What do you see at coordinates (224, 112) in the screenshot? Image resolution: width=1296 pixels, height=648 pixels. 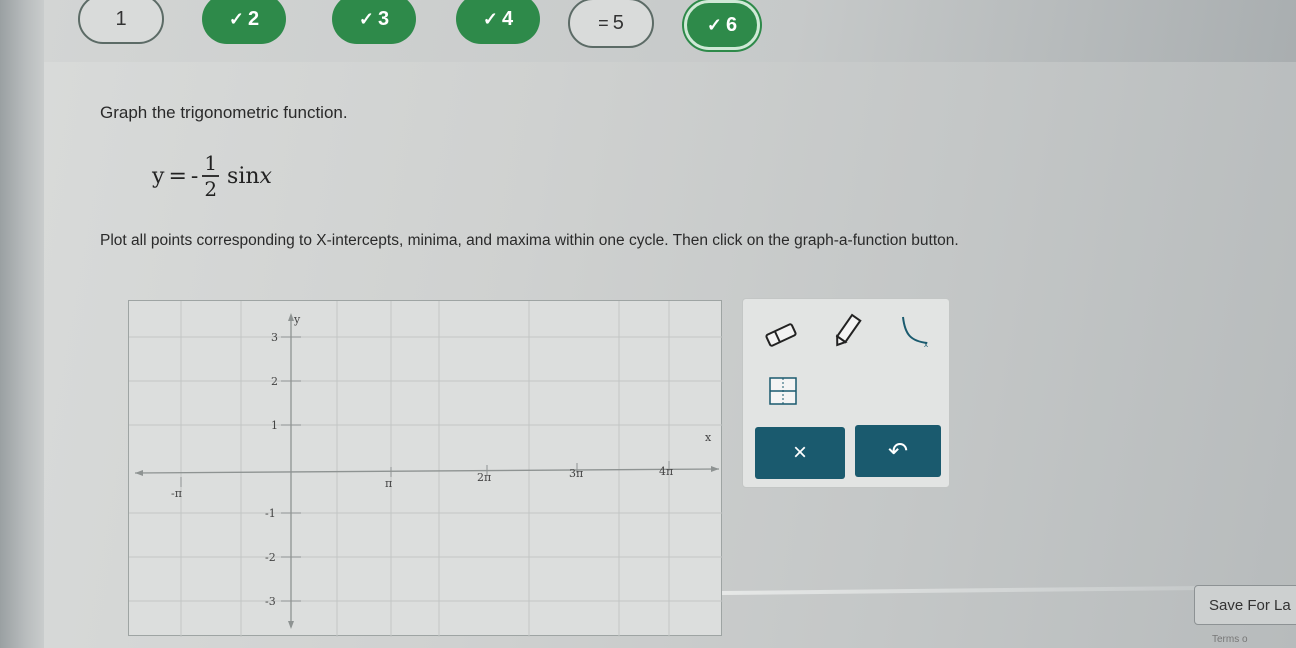 I see `question-instruction: Graph the trigonometric function.` at bounding box center [224, 112].